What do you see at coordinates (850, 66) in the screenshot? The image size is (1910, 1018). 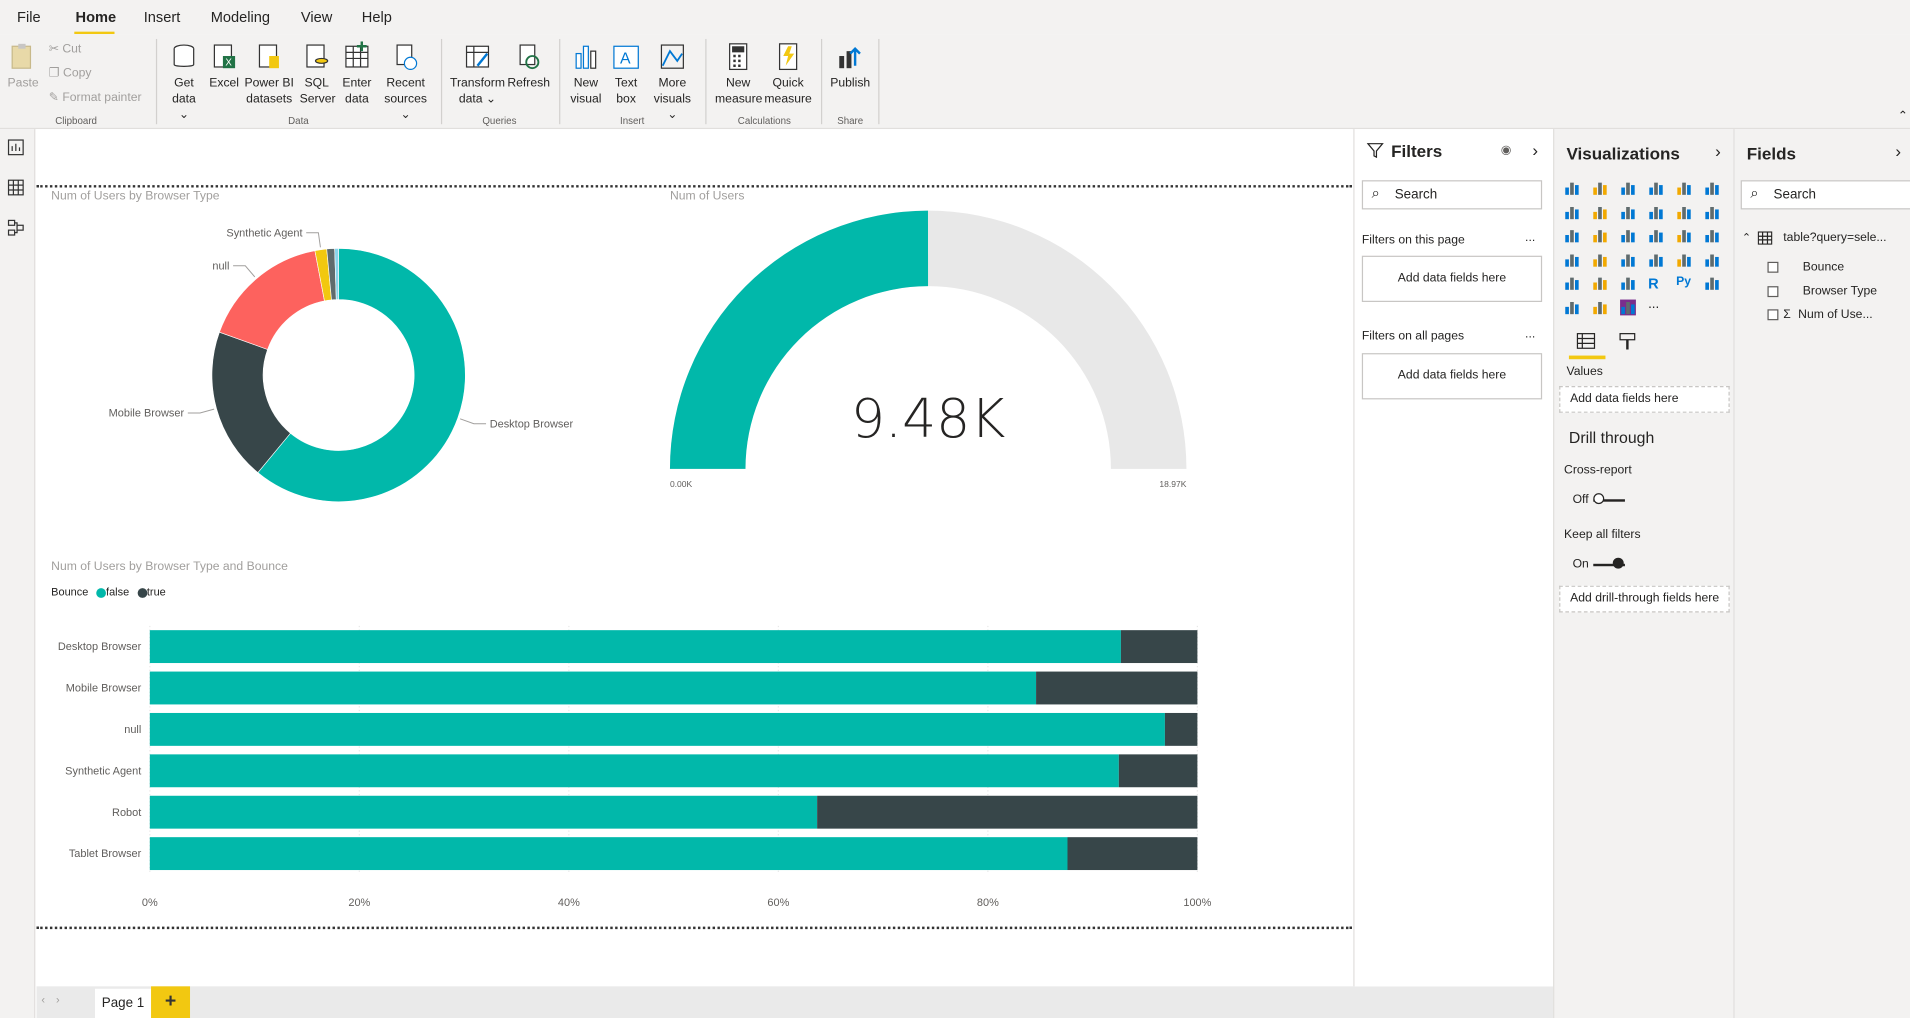 I see `publish-button: Publish` at bounding box center [850, 66].